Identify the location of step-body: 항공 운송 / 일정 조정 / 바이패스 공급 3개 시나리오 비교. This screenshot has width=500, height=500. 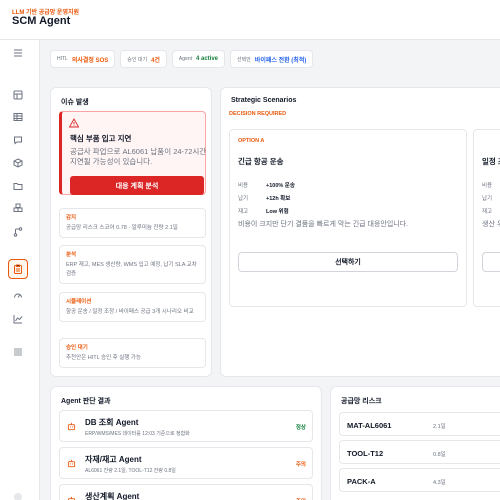
(130, 312).